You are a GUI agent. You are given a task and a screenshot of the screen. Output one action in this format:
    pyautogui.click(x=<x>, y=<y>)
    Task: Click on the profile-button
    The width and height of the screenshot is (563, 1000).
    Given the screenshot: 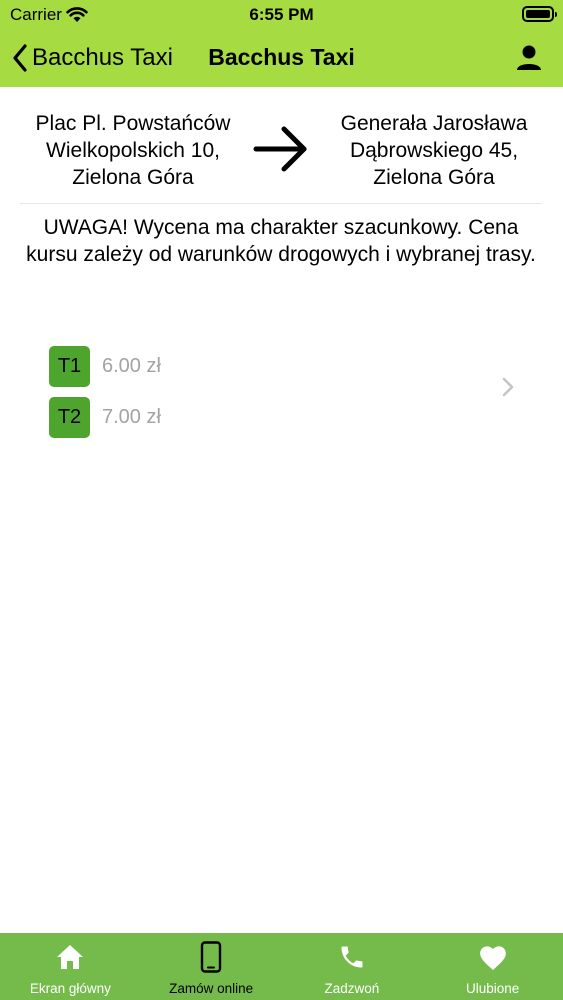 What is the action you would take?
    pyautogui.click(x=529, y=58)
    